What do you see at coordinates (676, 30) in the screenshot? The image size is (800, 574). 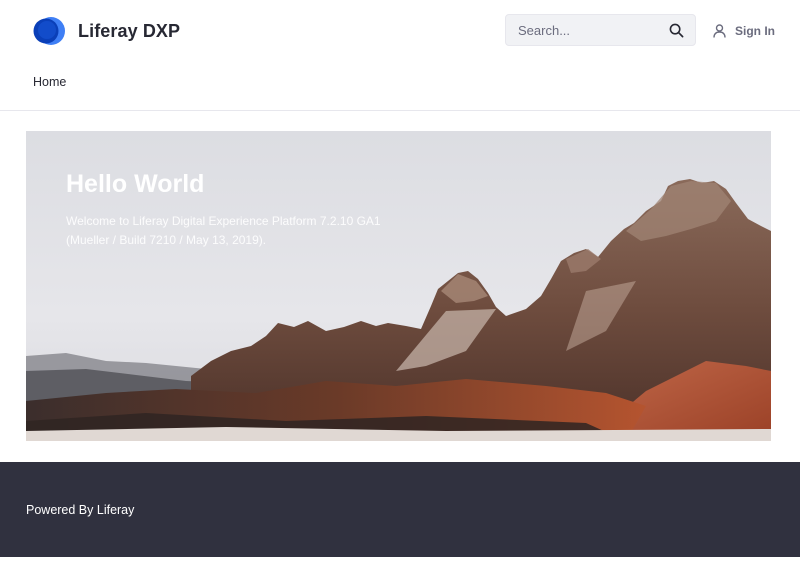 I see `search-icon` at bounding box center [676, 30].